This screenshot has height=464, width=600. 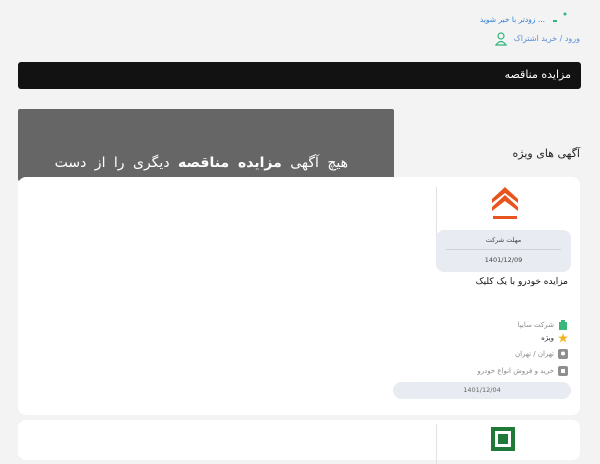 What do you see at coordinates (563, 338) in the screenshot?
I see `star-icon` at bounding box center [563, 338].